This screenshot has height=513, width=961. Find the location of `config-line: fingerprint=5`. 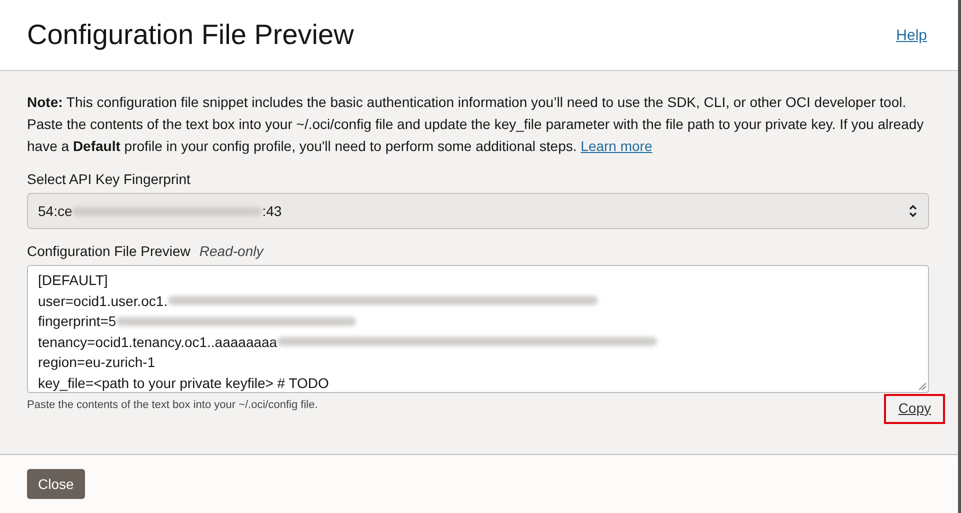

config-line: fingerprint=5 is located at coordinates (77, 321).